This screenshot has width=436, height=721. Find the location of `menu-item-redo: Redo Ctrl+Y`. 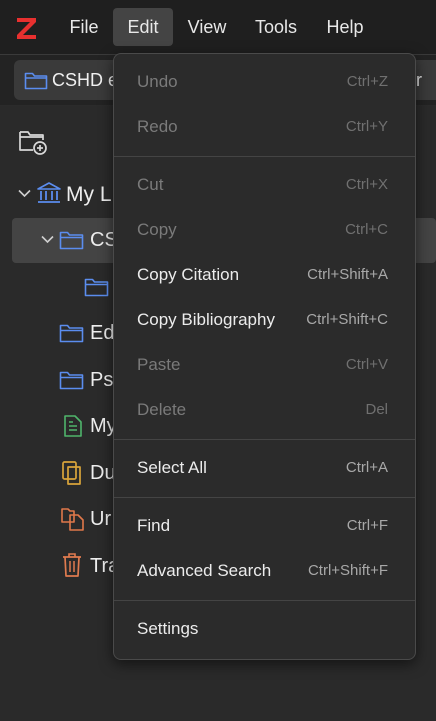

menu-item-redo: Redo Ctrl+Y is located at coordinates (264, 129).